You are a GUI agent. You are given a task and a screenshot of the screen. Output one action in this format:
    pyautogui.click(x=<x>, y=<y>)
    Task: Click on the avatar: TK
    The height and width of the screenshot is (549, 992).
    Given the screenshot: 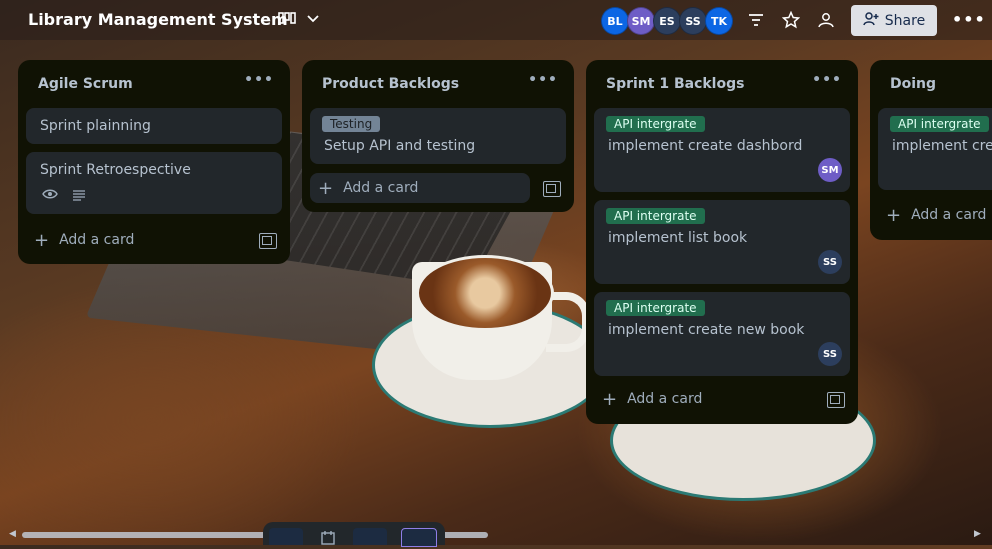 What is the action you would take?
    pyautogui.click(x=719, y=21)
    